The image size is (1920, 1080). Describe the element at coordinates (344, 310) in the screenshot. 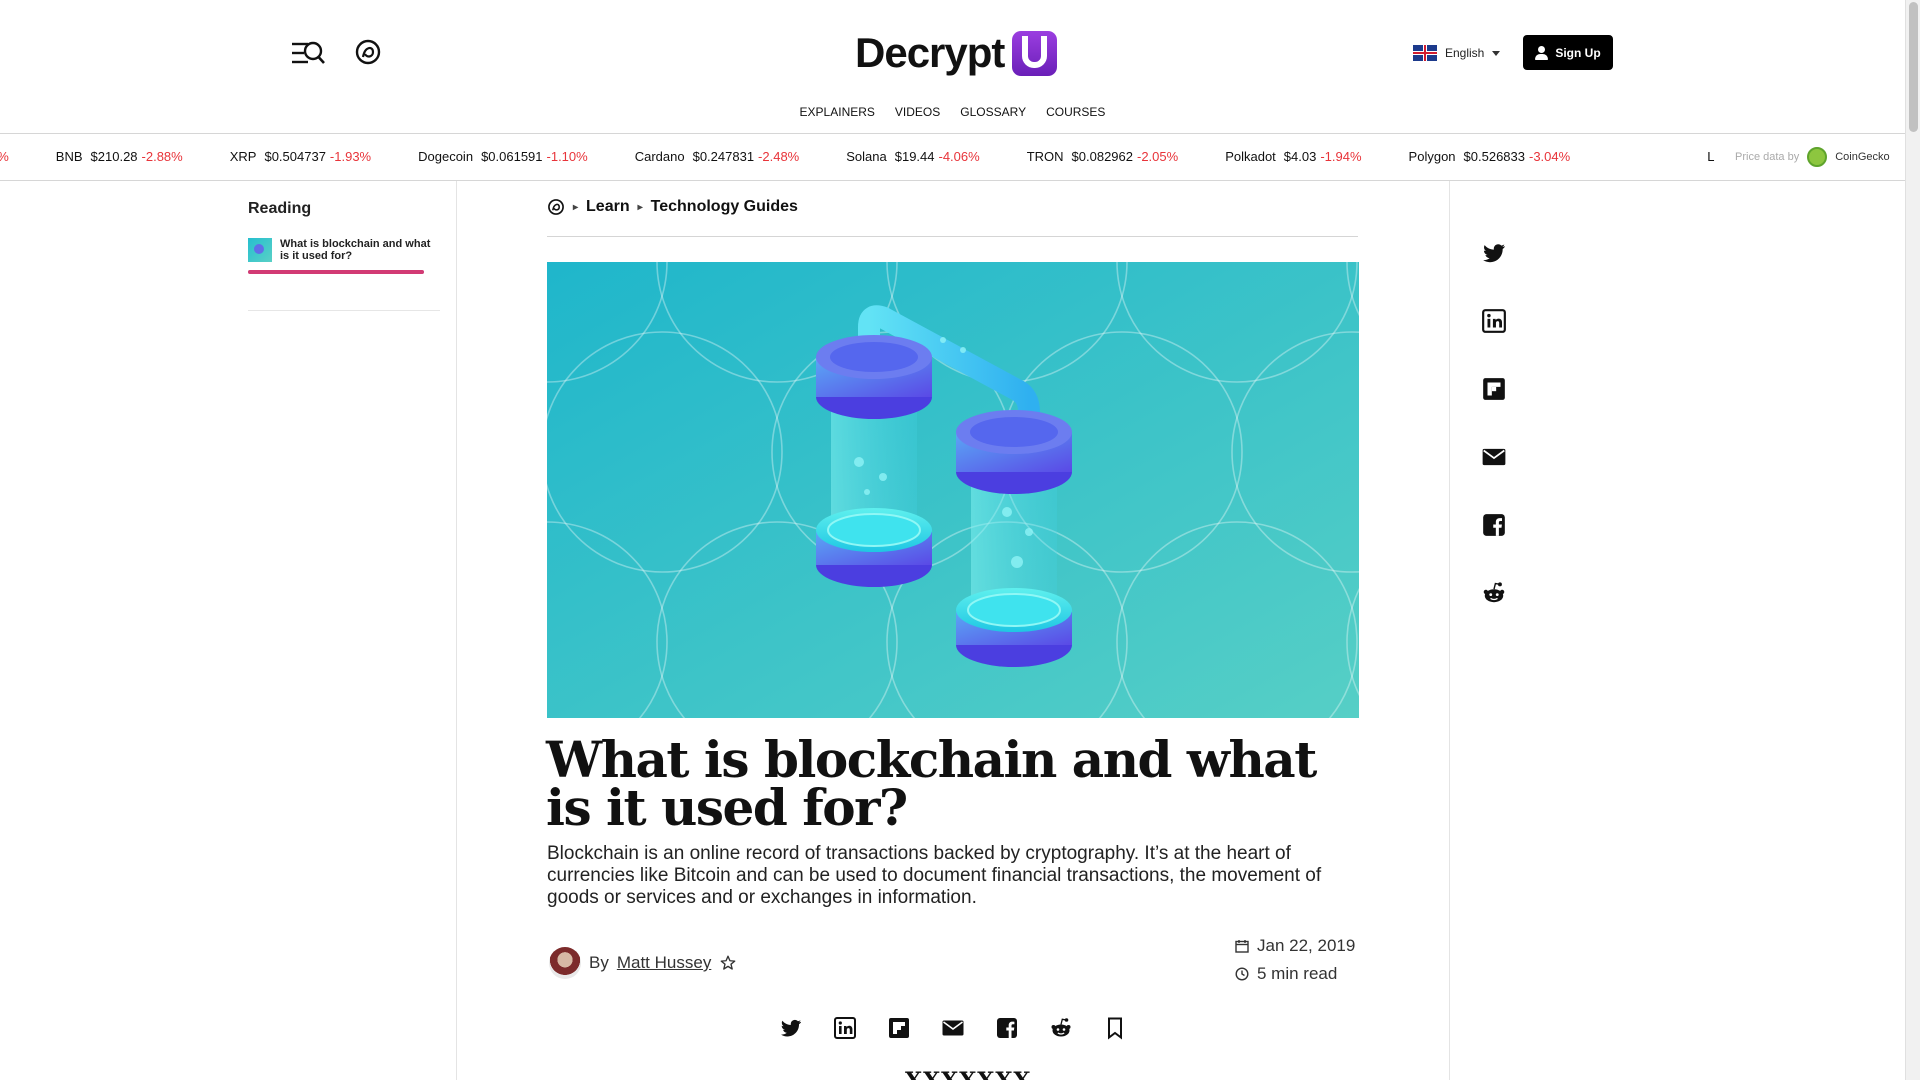

I see `sidebar-divider` at that location.